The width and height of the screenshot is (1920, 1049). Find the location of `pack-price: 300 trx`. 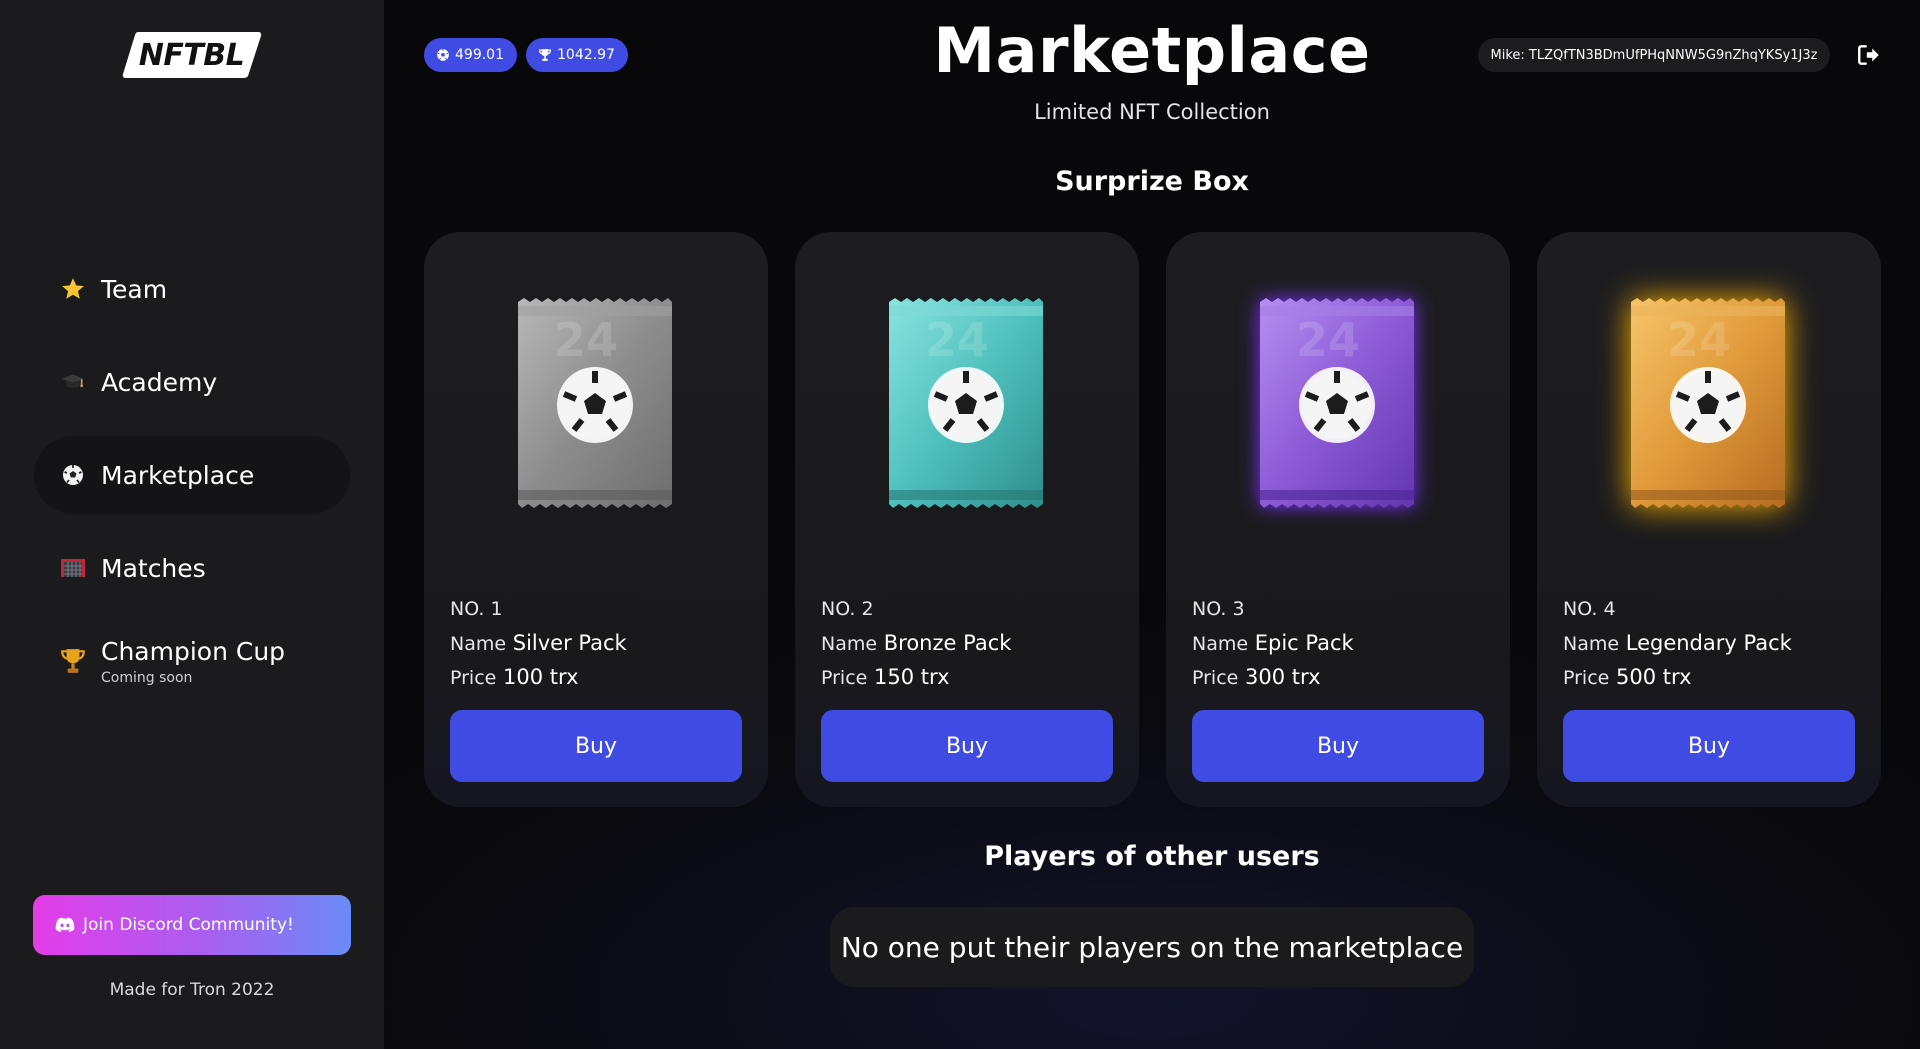

pack-price: 300 trx is located at coordinates (1283, 677).